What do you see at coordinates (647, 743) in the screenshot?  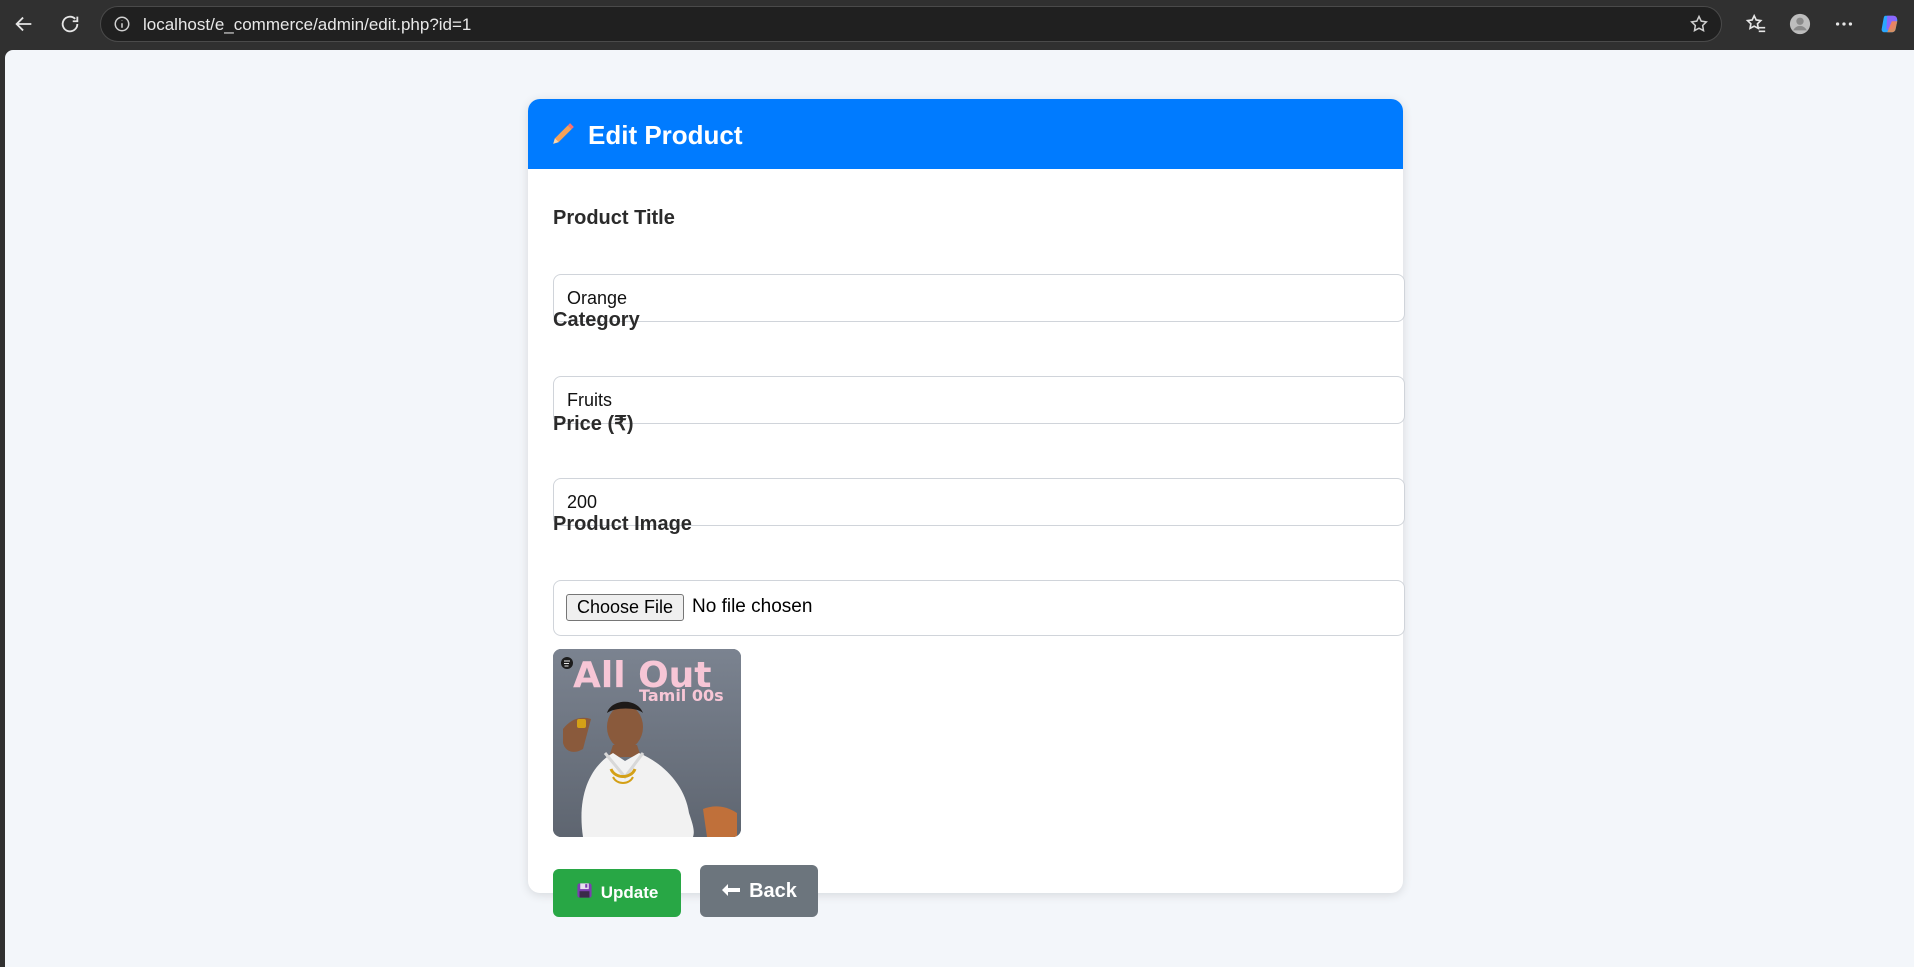 I see `product-image-preview: All Out Tamil 00s` at bounding box center [647, 743].